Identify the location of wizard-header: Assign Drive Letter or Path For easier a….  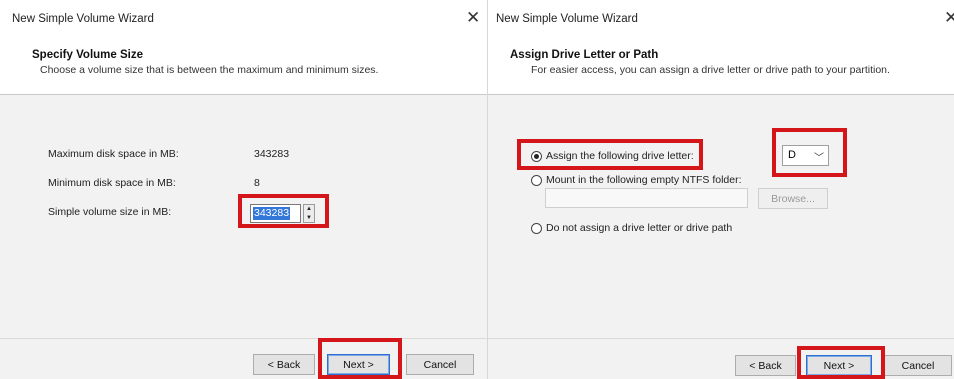
(721, 66).